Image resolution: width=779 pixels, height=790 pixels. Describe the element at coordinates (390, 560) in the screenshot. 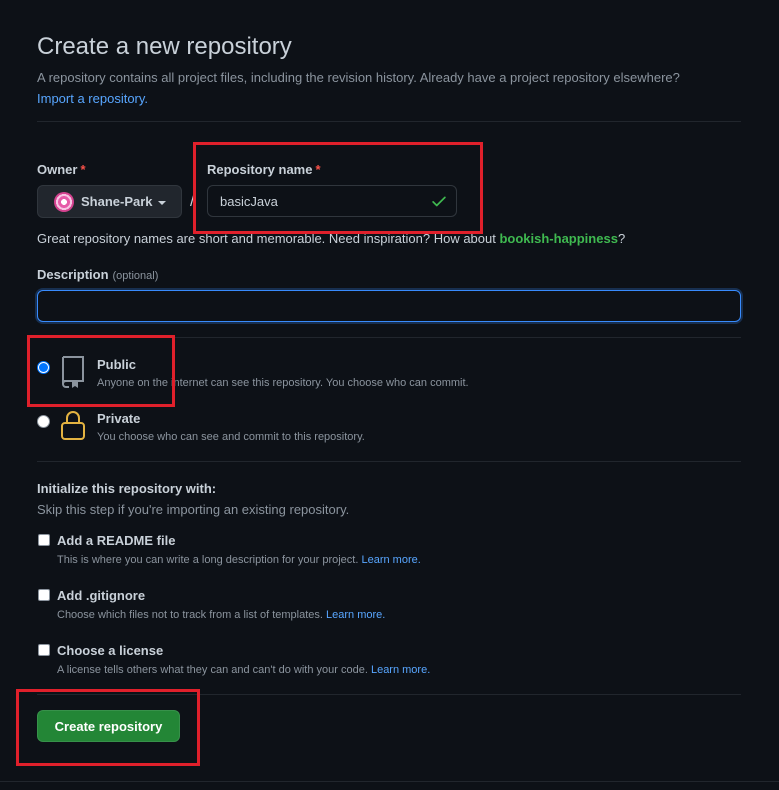

I see `readme-learn-more-link: Learn more.` at that location.